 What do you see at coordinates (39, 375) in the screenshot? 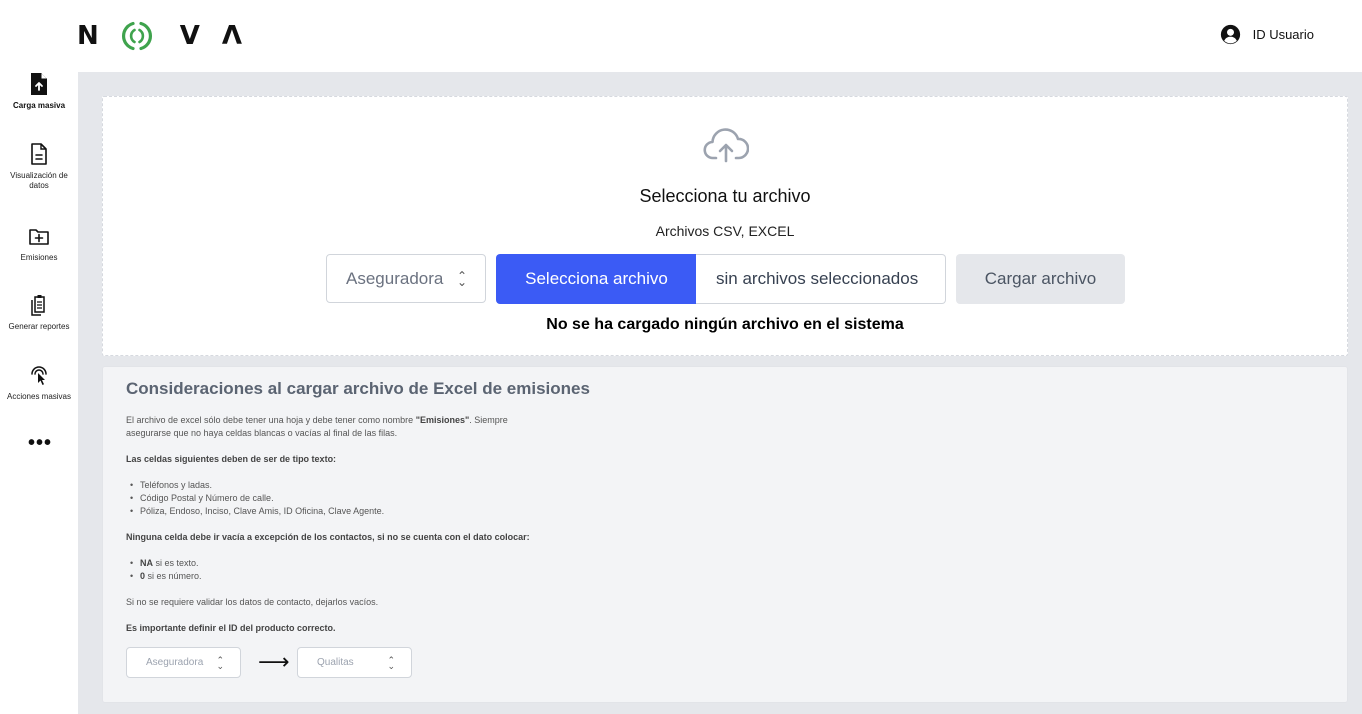
I see `tap-pointer-icon` at bounding box center [39, 375].